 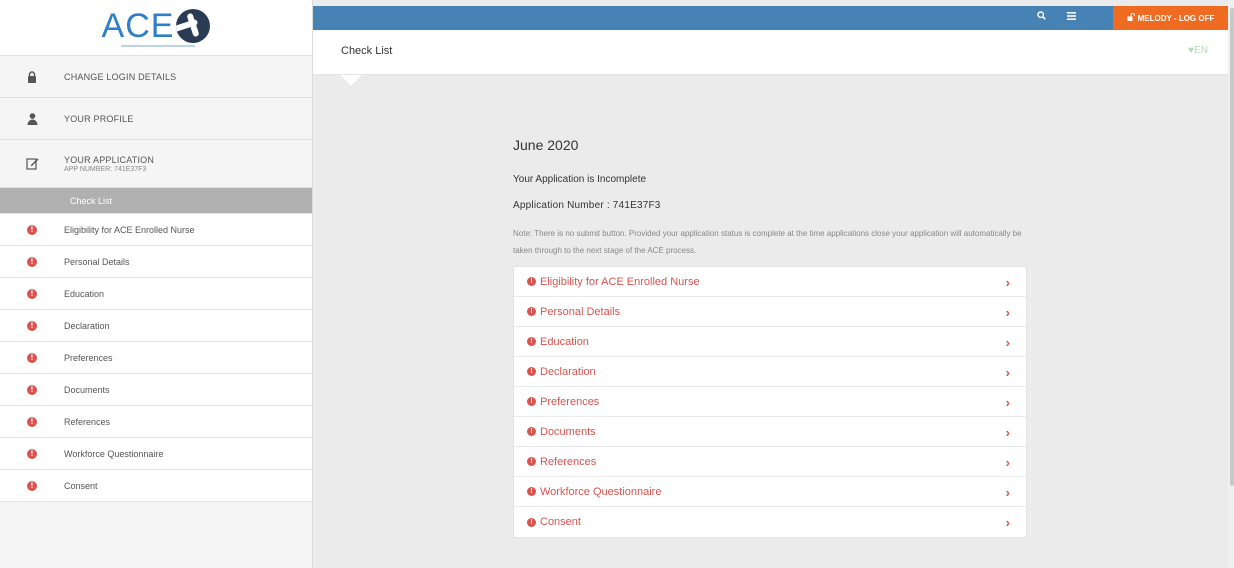 I want to click on nav-label: CHANGE LOGIN DETAILS, so click(x=120, y=76).